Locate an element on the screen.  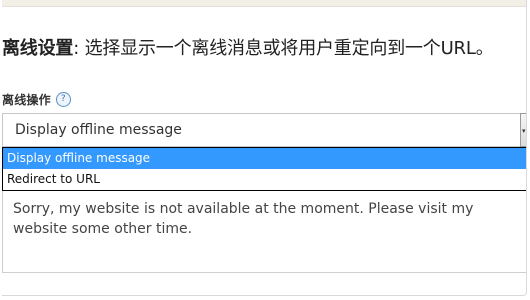
offline-action-dropdown: Display offline message Redirect to URL is located at coordinates (264, 169).